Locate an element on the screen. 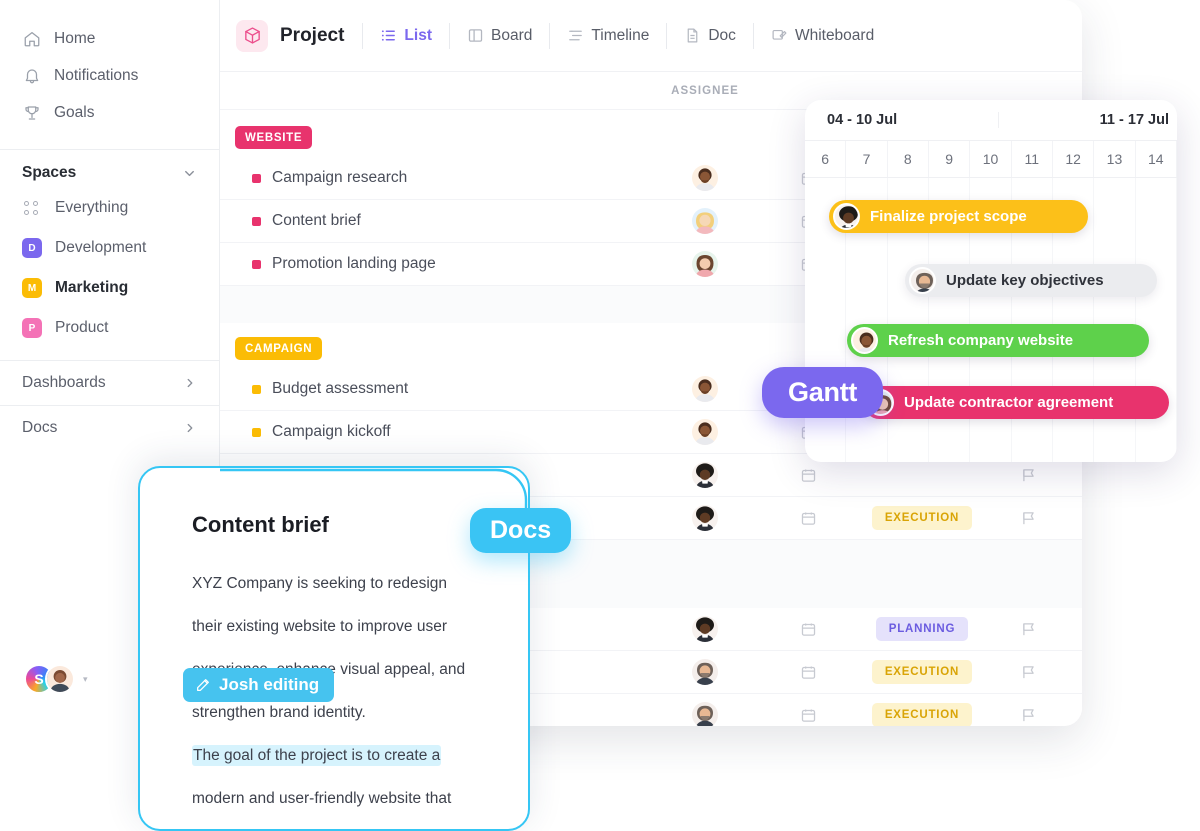  sidebar-item-notifications: Notifications is located at coordinates (109, 75).